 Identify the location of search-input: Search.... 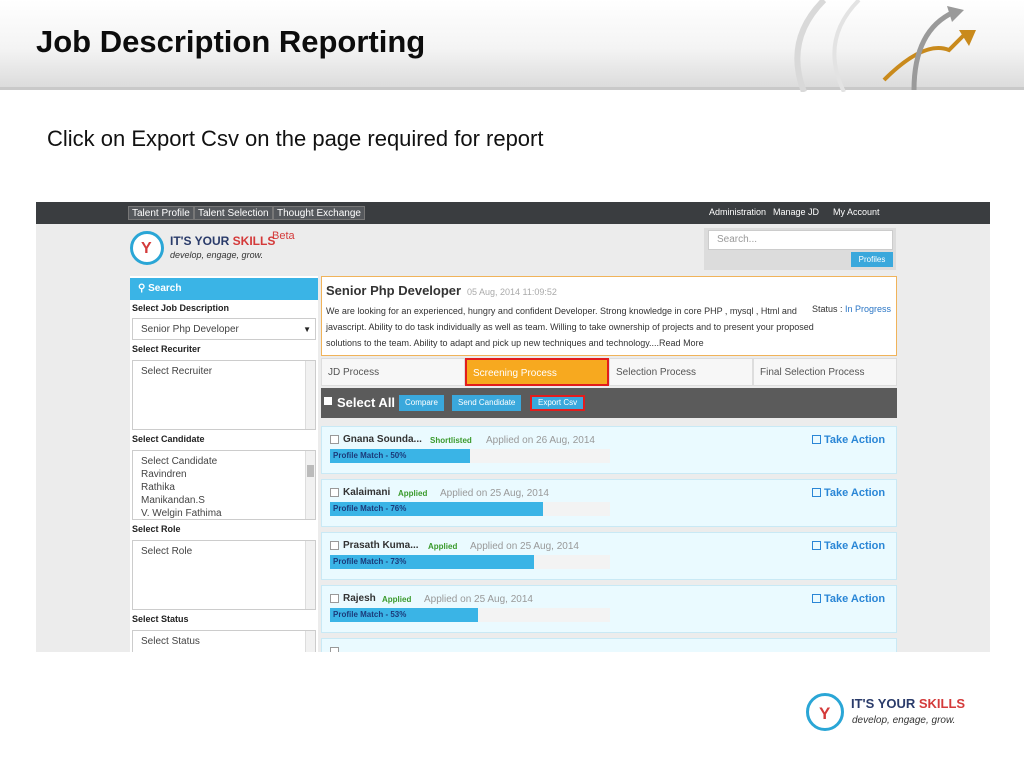
(800, 240).